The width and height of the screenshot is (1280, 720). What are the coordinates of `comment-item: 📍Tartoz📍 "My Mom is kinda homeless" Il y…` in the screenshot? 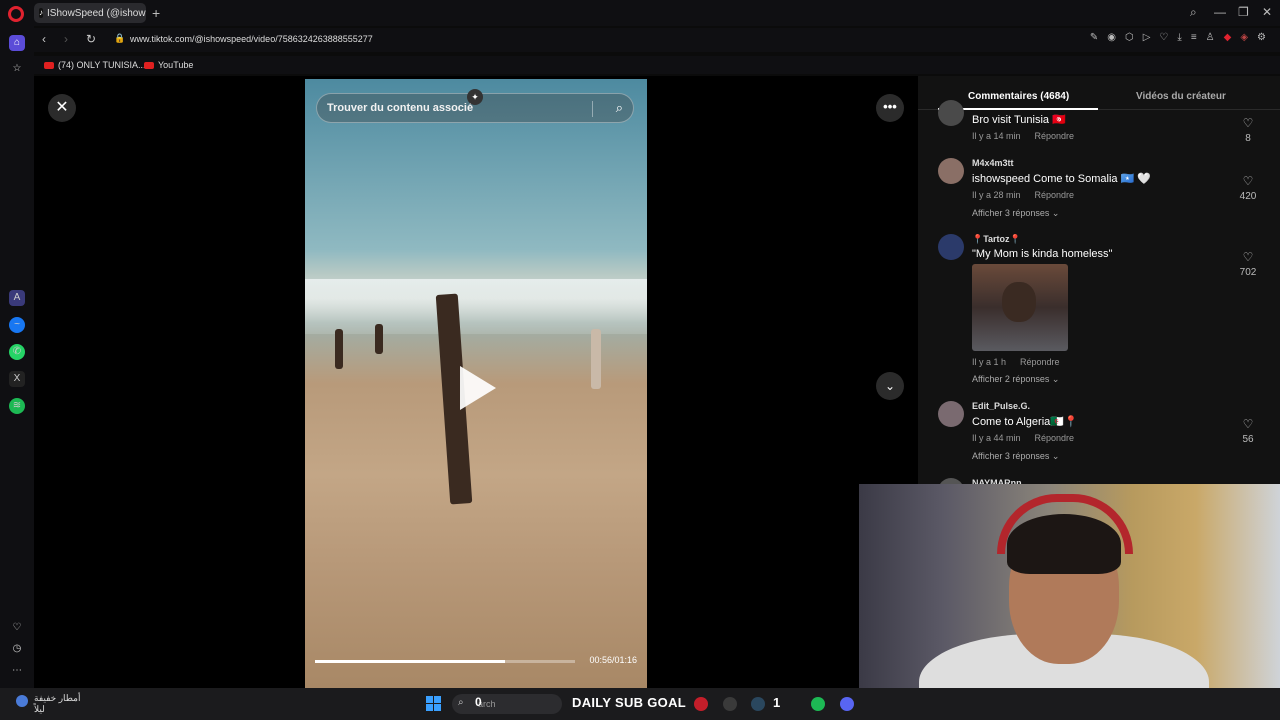 It's located at (1103, 309).